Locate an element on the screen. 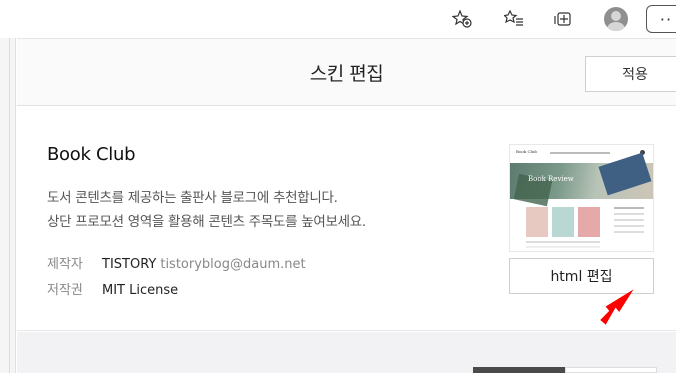  apply-button: 적용 is located at coordinates (630, 74).